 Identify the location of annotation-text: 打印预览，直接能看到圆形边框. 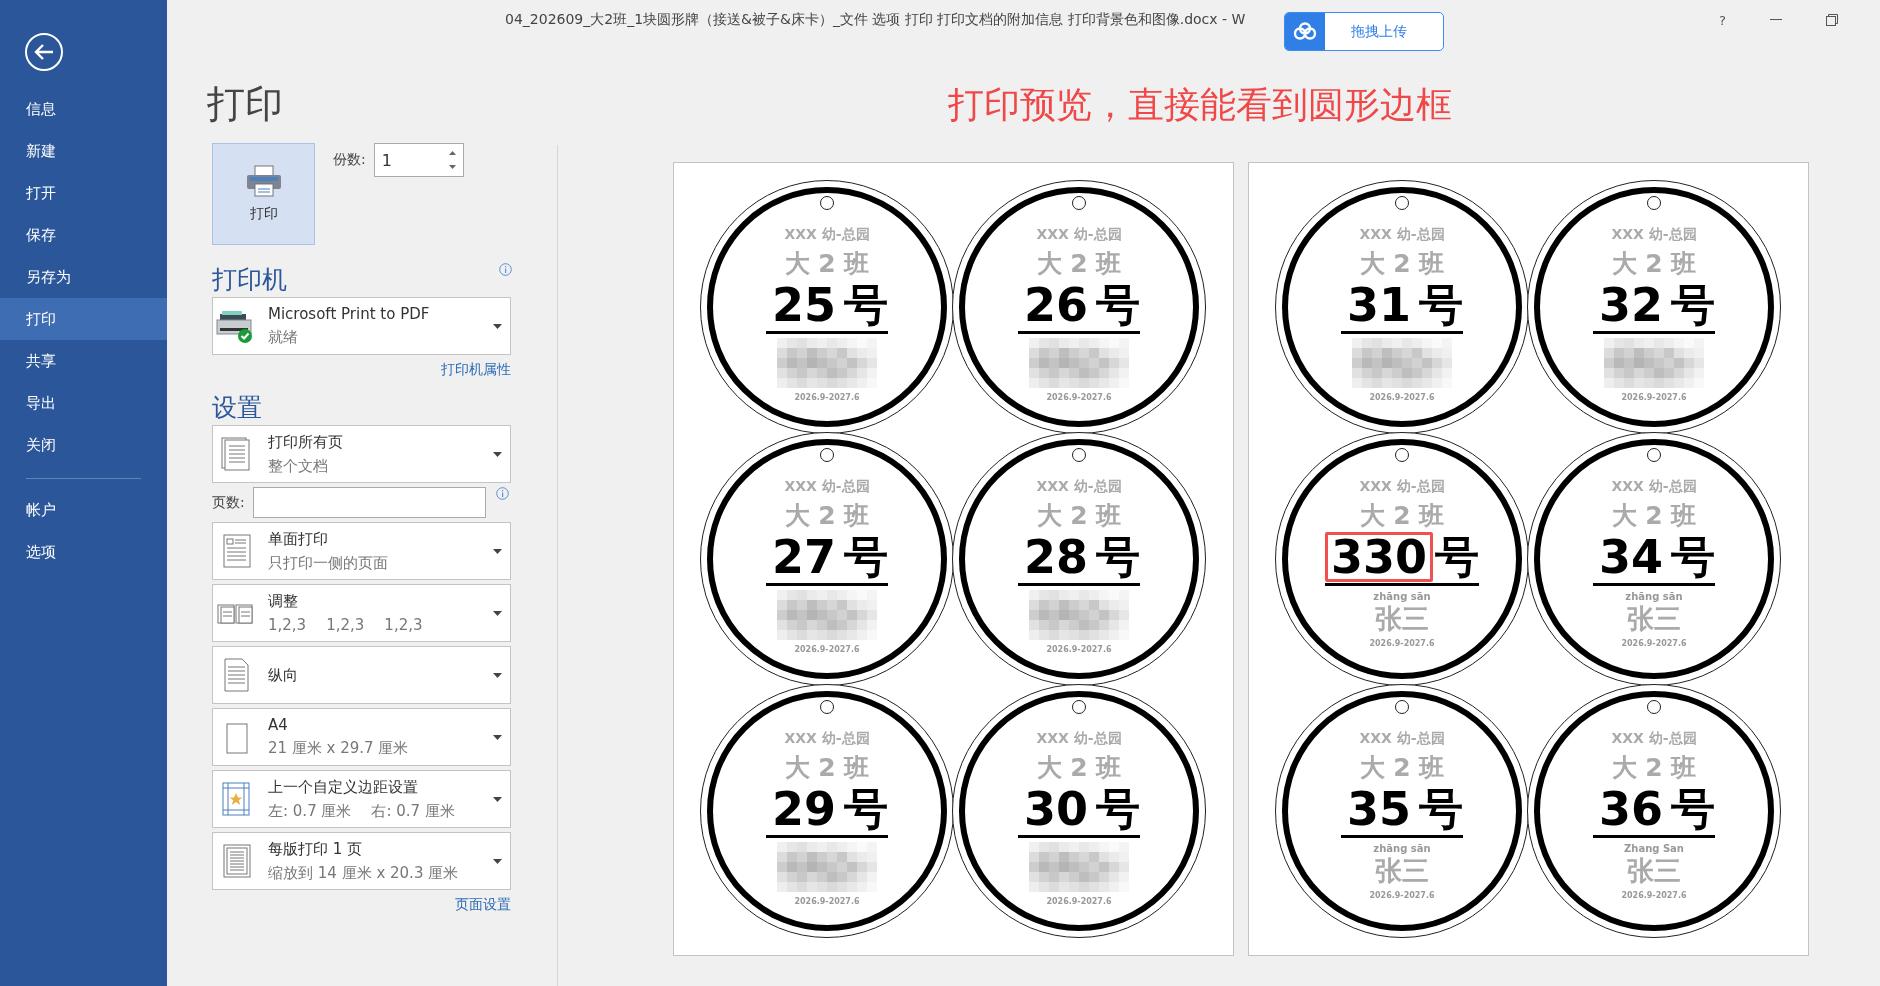
(1200, 105).